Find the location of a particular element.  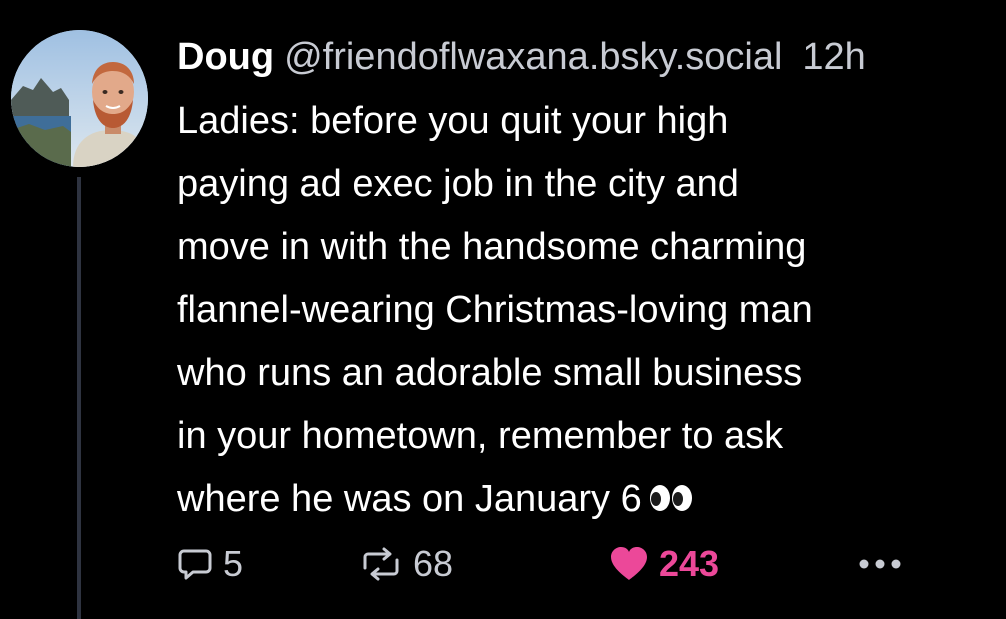

more-options-button is located at coordinates (880, 564).